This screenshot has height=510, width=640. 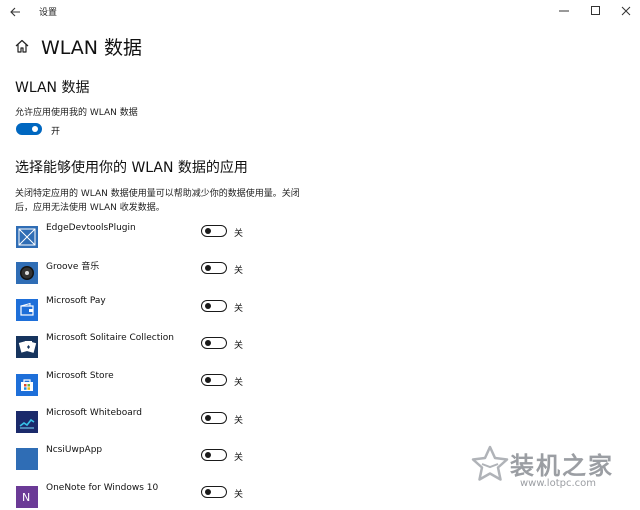 I want to click on watermark-url: www.lotpc.com, so click(x=558, y=483).